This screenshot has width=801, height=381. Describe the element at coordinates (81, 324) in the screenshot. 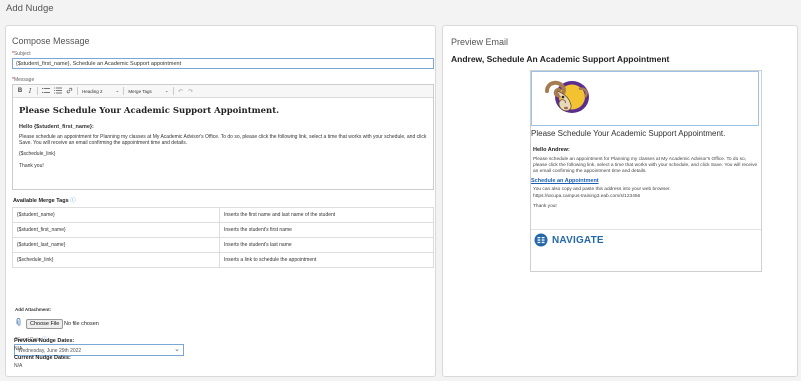

I see `no-file-text: No file chosen` at that location.